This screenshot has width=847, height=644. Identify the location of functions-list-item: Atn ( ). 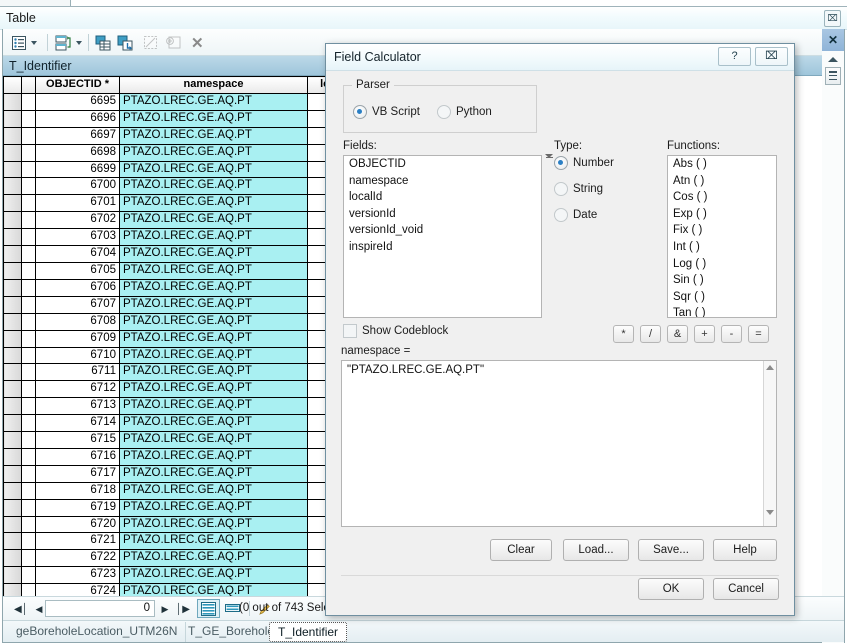
(722, 181).